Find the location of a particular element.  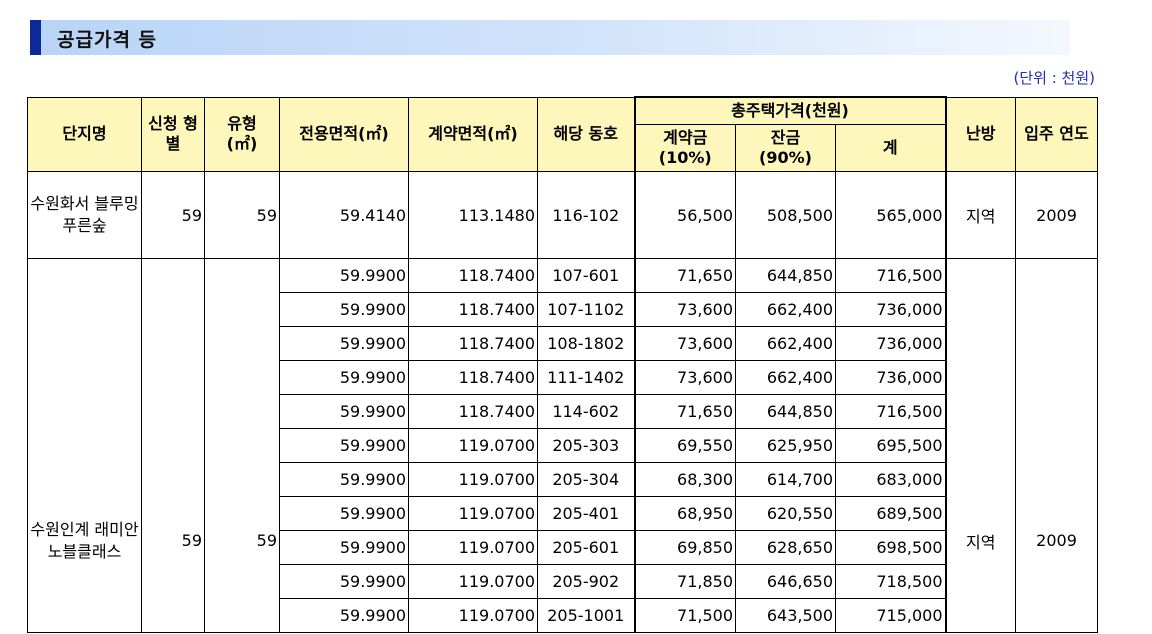

building-unit-cell: 205-303 is located at coordinates (586, 445).